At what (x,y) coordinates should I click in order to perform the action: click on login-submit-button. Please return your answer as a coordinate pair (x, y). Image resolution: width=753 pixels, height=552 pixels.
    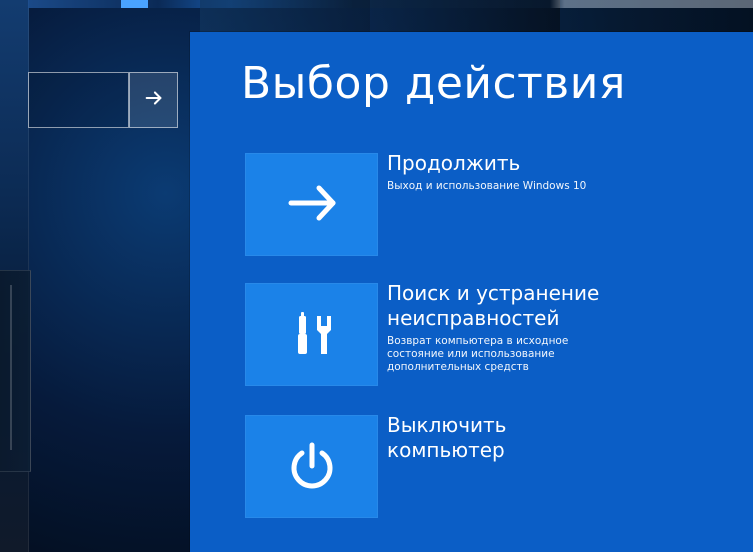
    Looking at the image, I should click on (153, 100).